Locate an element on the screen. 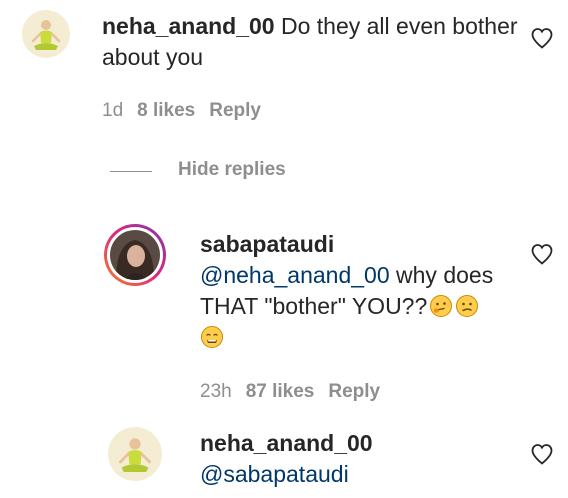 Image resolution: width=568 pixels, height=498 pixels. profile-photo-icon is located at coordinates (135, 255).